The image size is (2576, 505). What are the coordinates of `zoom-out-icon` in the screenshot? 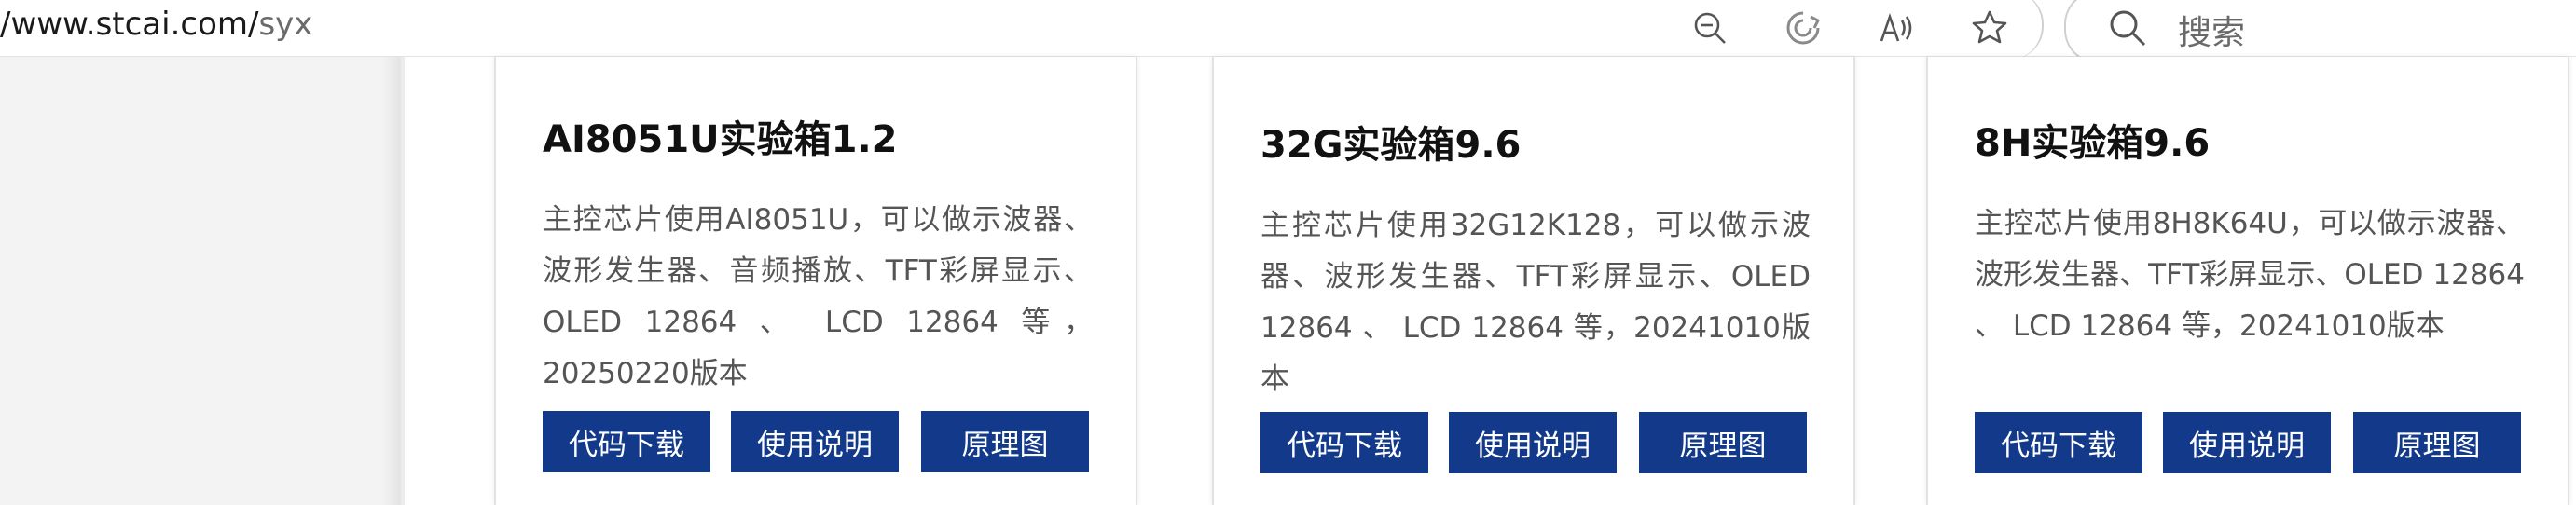 It's located at (1710, 28).